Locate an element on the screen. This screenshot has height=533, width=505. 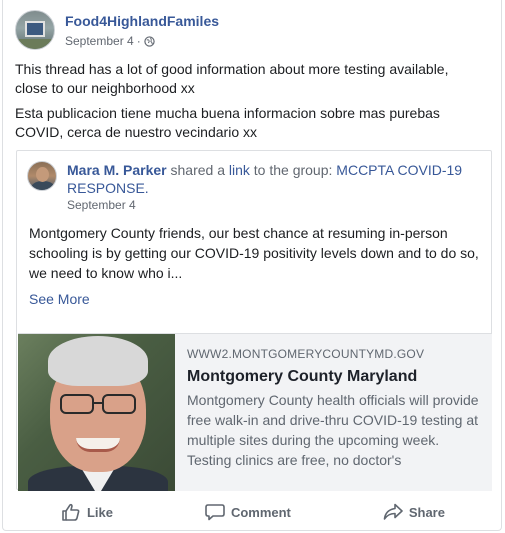
thumb-hair-graphic is located at coordinates (98, 361).